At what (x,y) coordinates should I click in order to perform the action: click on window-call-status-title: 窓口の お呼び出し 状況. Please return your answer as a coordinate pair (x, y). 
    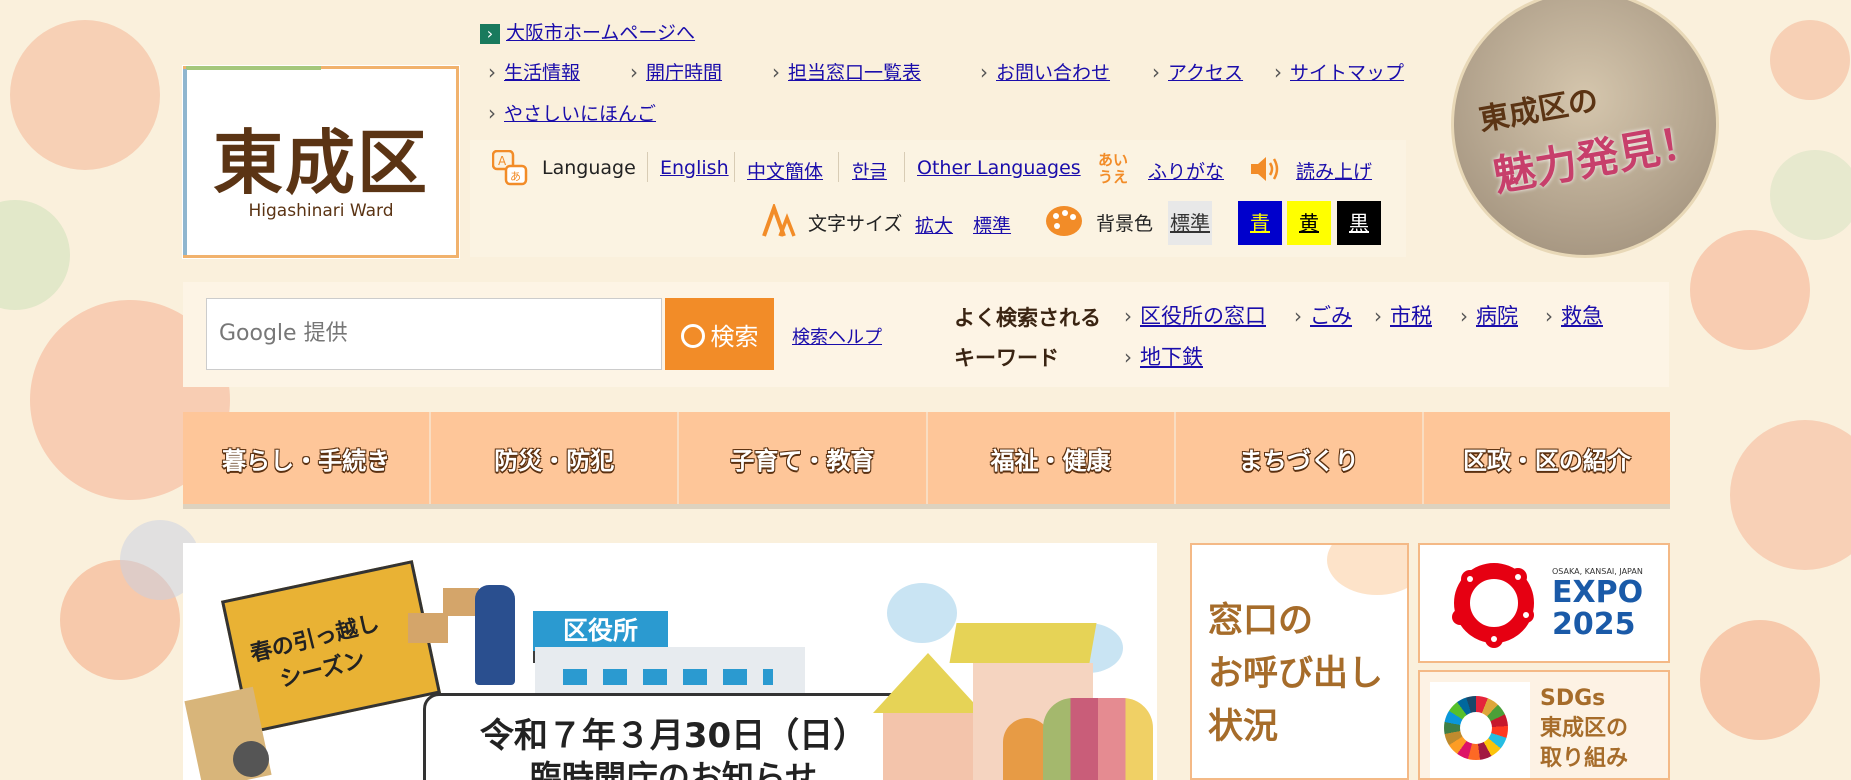
    Looking at the image, I should click on (1295, 674).